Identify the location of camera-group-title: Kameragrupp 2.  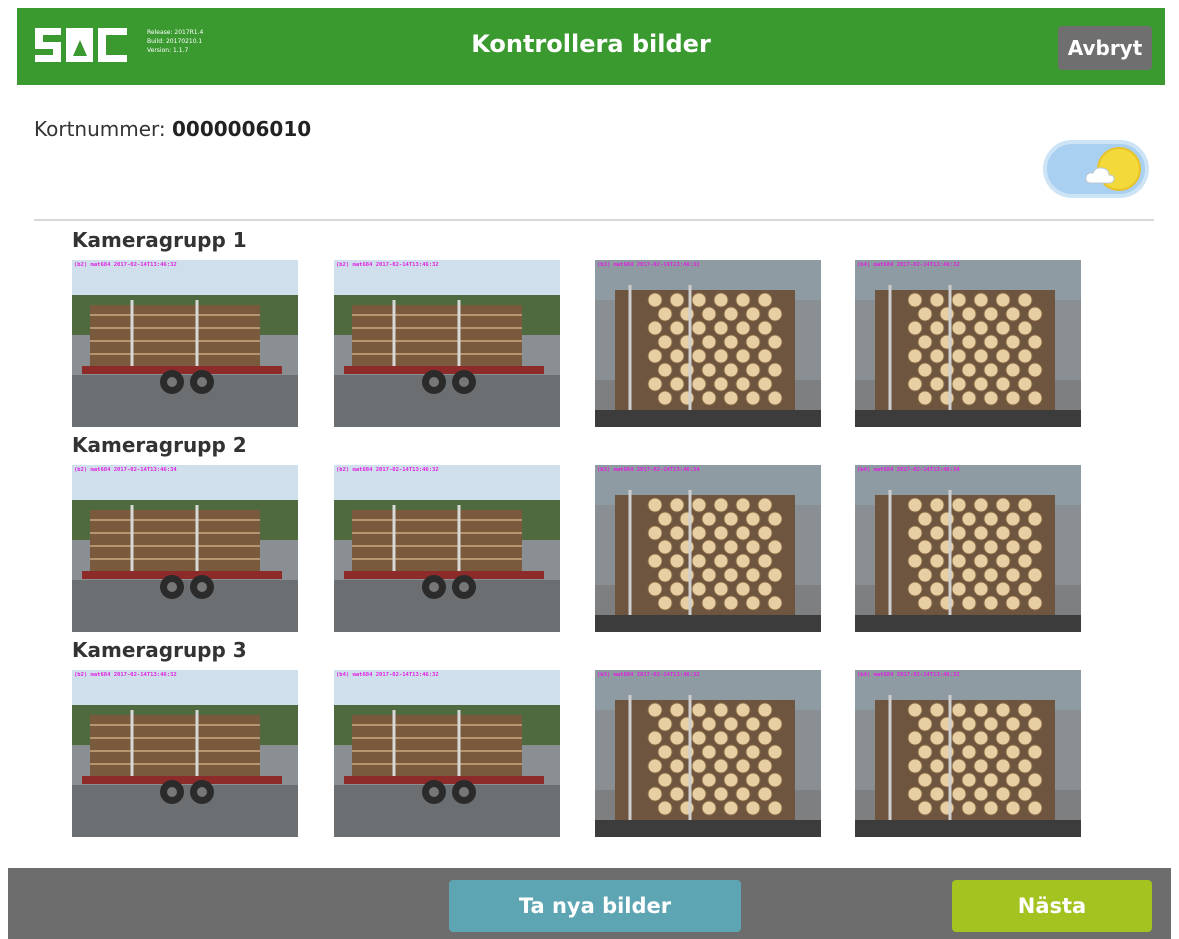
(159, 445).